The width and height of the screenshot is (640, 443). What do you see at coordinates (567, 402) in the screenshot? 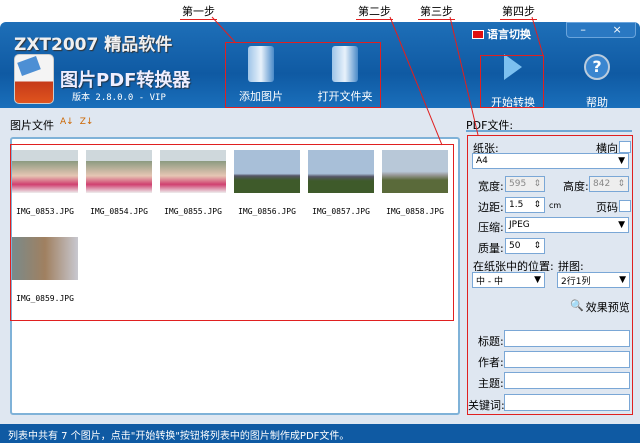
I see `keywords-input` at bounding box center [567, 402].